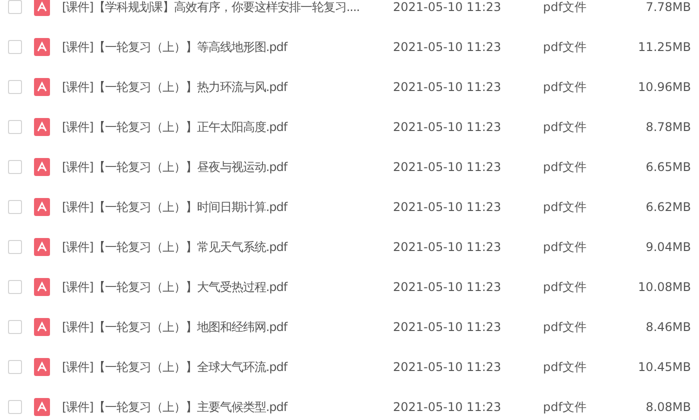 Image resolution: width=699 pixels, height=420 pixels. What do you see at coordinates (668, 8) in the screenshot?
I see `file-size: 7.78MB` at bounding box center [668, 8].